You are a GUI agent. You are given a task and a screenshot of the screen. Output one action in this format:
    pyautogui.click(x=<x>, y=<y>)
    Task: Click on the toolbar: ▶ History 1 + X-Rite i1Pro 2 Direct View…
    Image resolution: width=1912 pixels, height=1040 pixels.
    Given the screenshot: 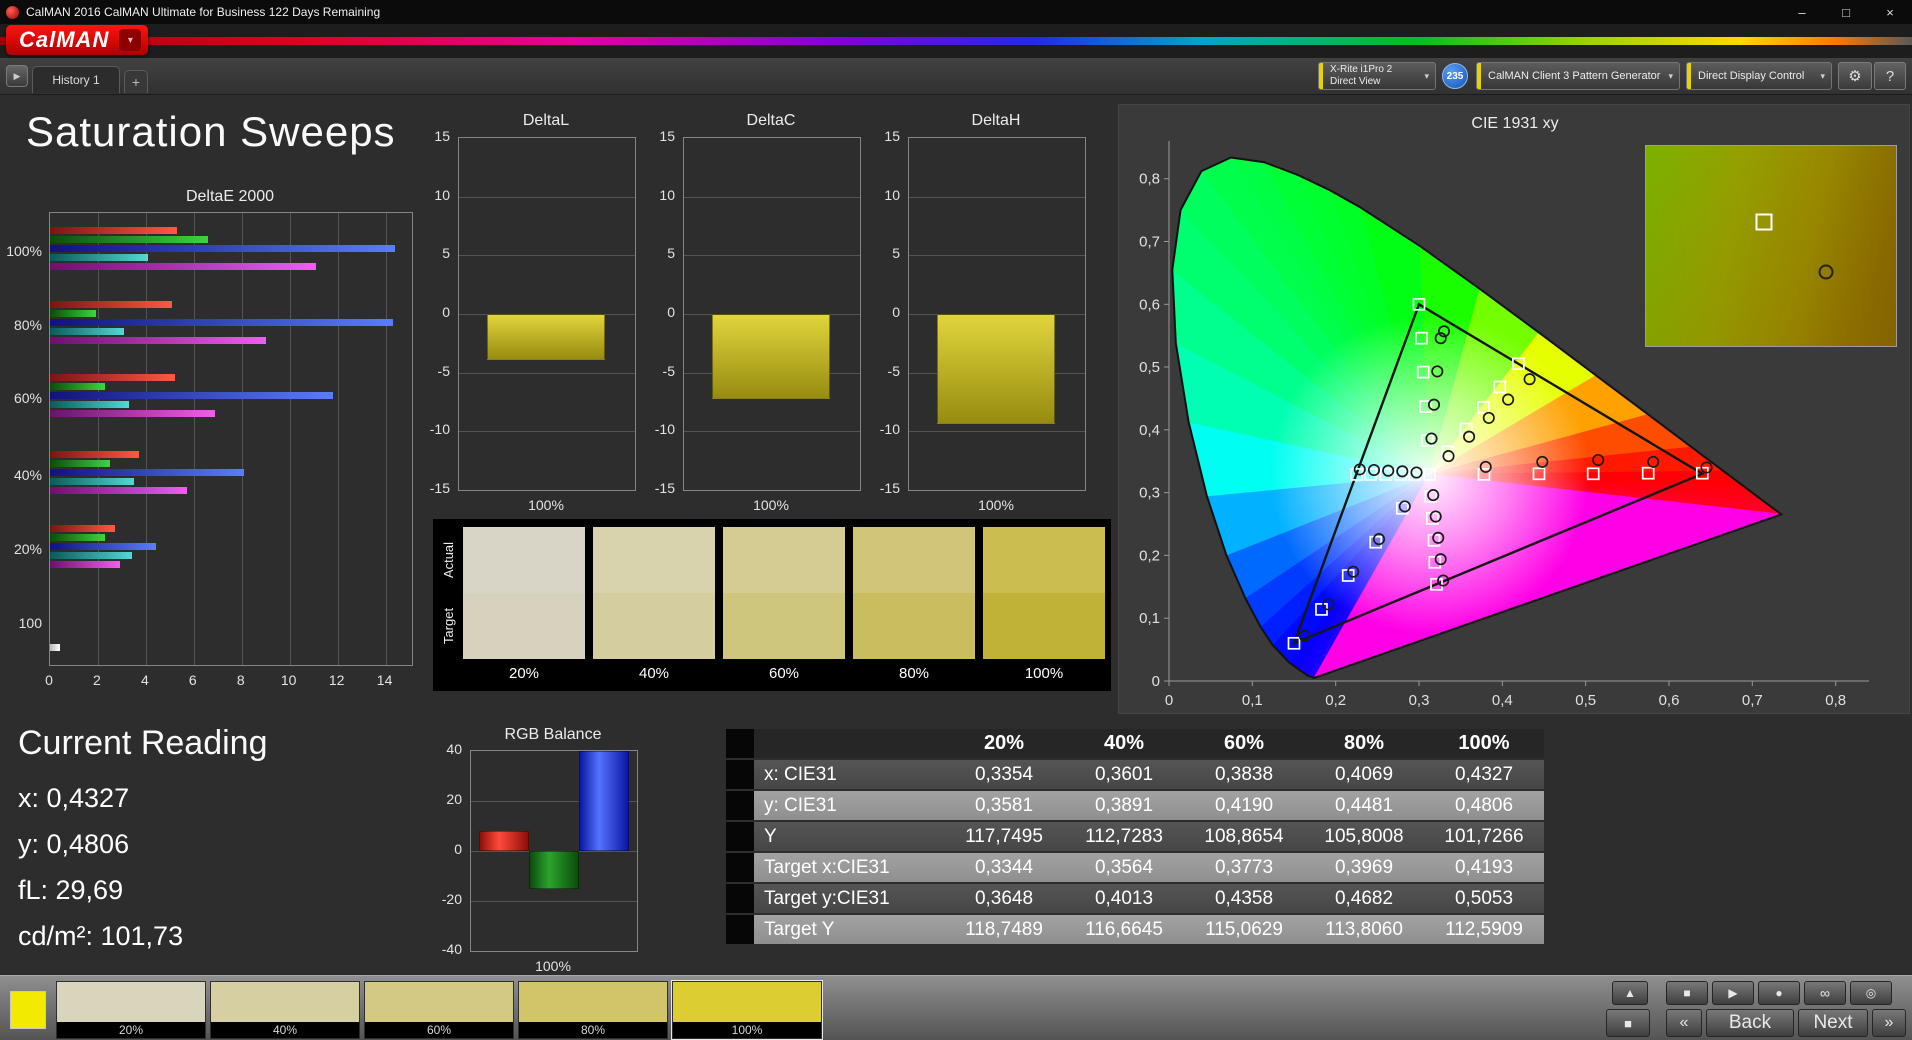 What is the action you would take?
    pyautogui.click(x=956, y=76)
    